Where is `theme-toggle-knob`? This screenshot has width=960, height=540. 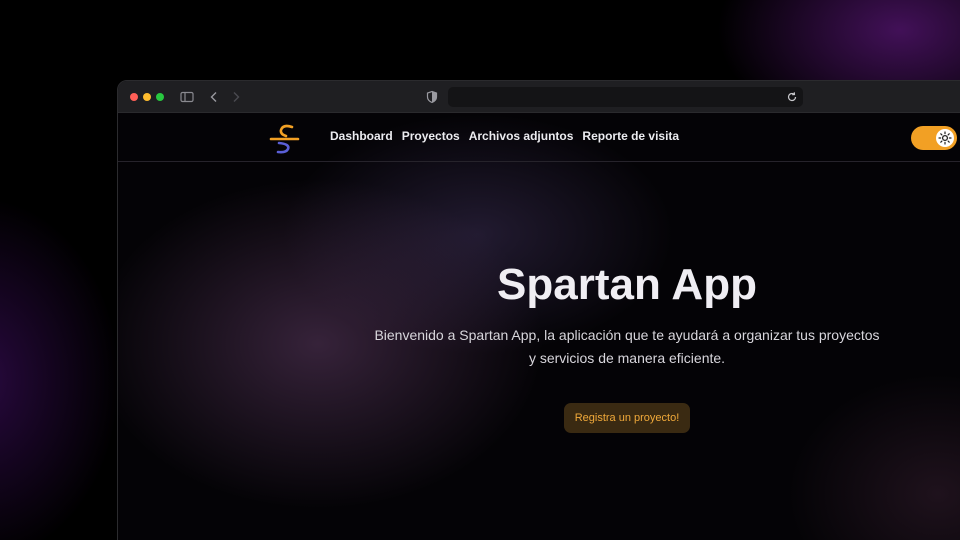 theme-toggle-knob is located at coordinates (945, 138).